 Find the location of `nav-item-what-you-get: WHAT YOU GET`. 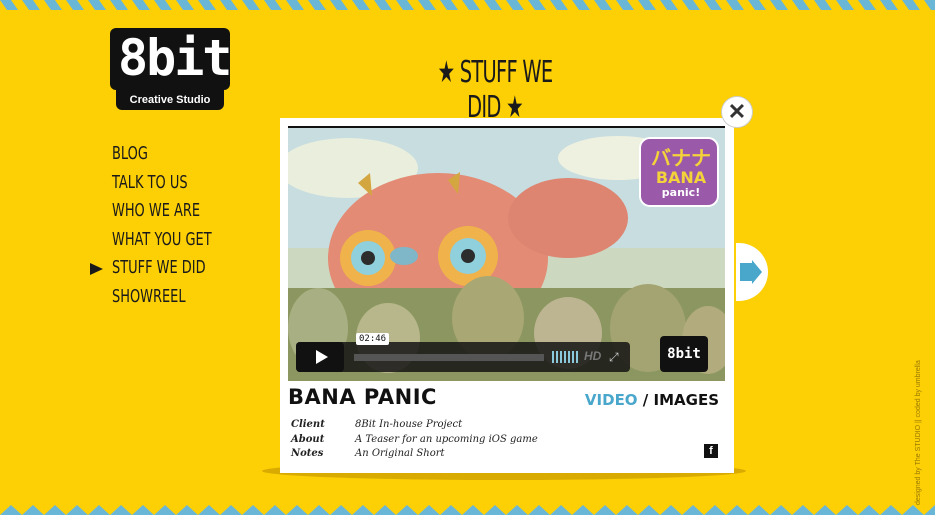

nav-item-what-you-get: WHAT YOU GET is located at coordinates (162, 243).